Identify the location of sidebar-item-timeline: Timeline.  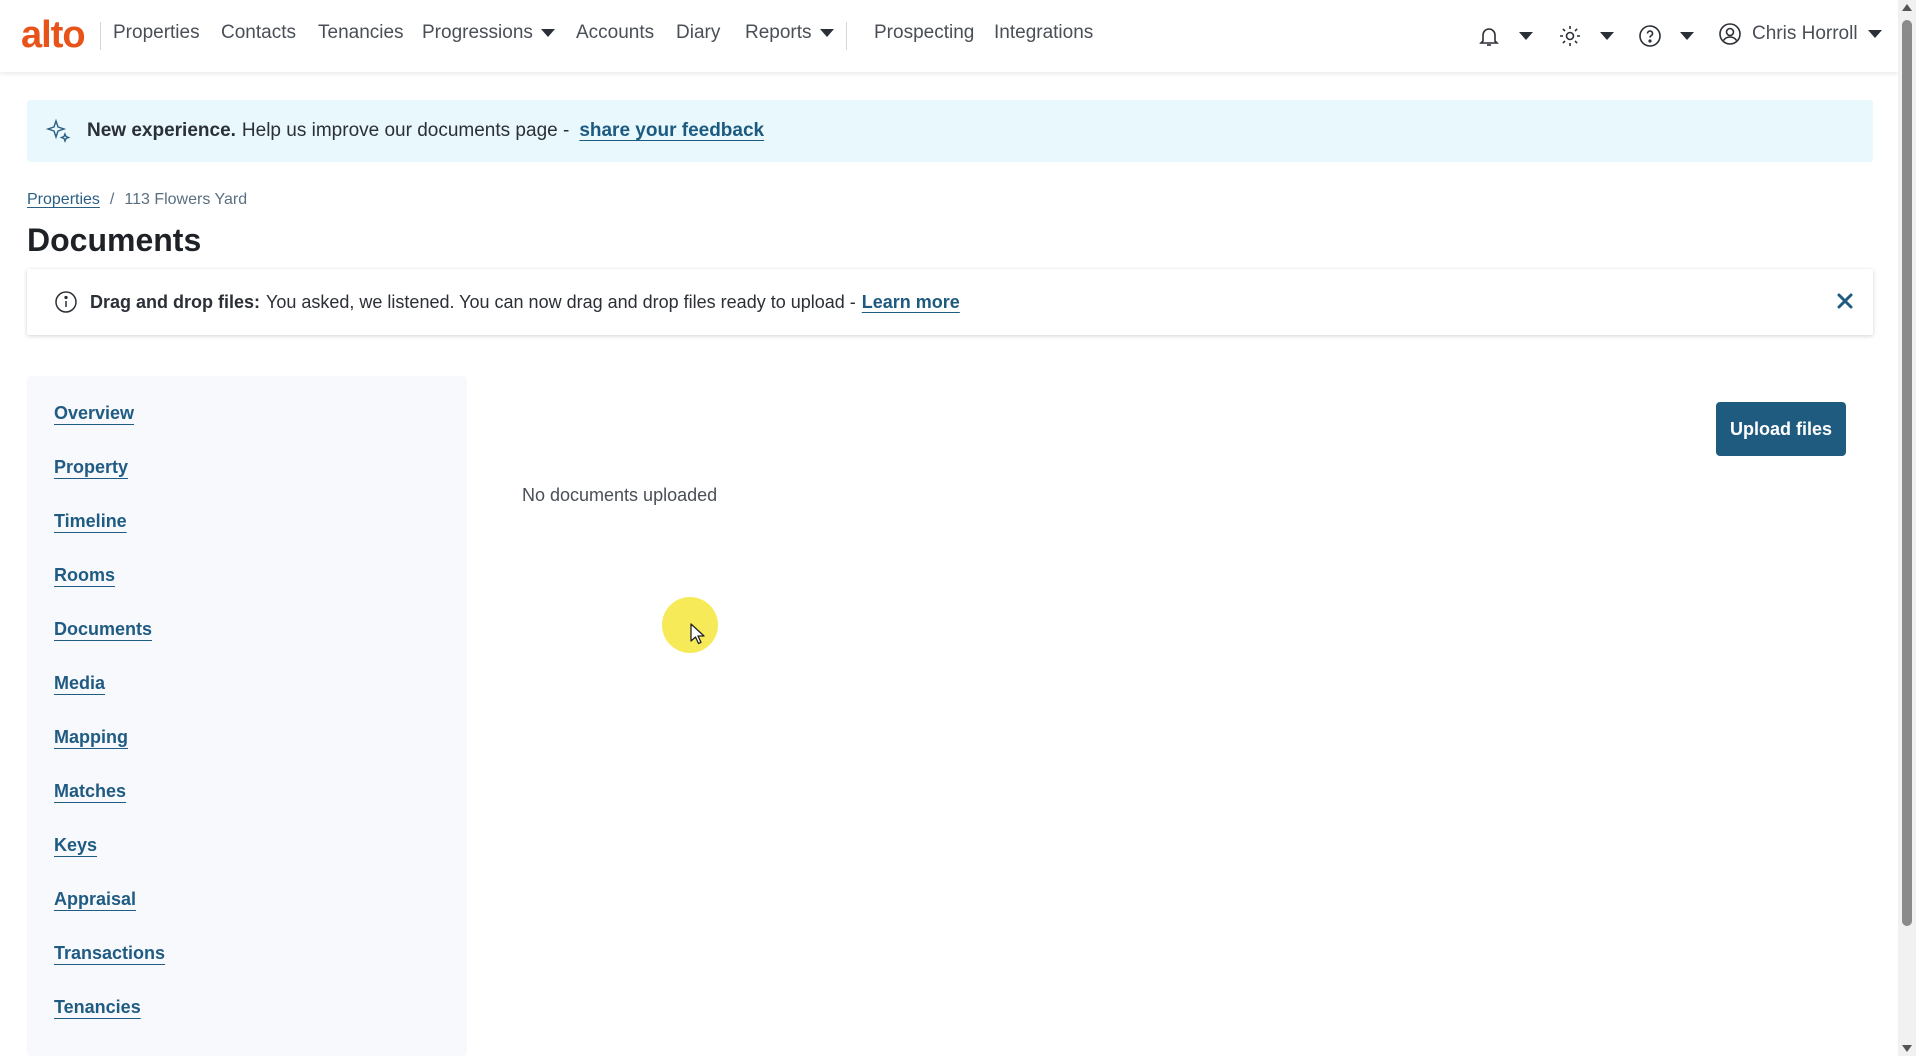
(90, 521).